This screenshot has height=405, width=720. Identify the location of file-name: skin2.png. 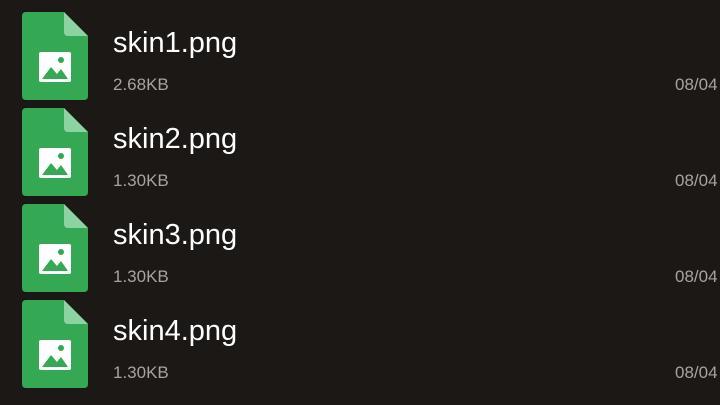
(175, 139).